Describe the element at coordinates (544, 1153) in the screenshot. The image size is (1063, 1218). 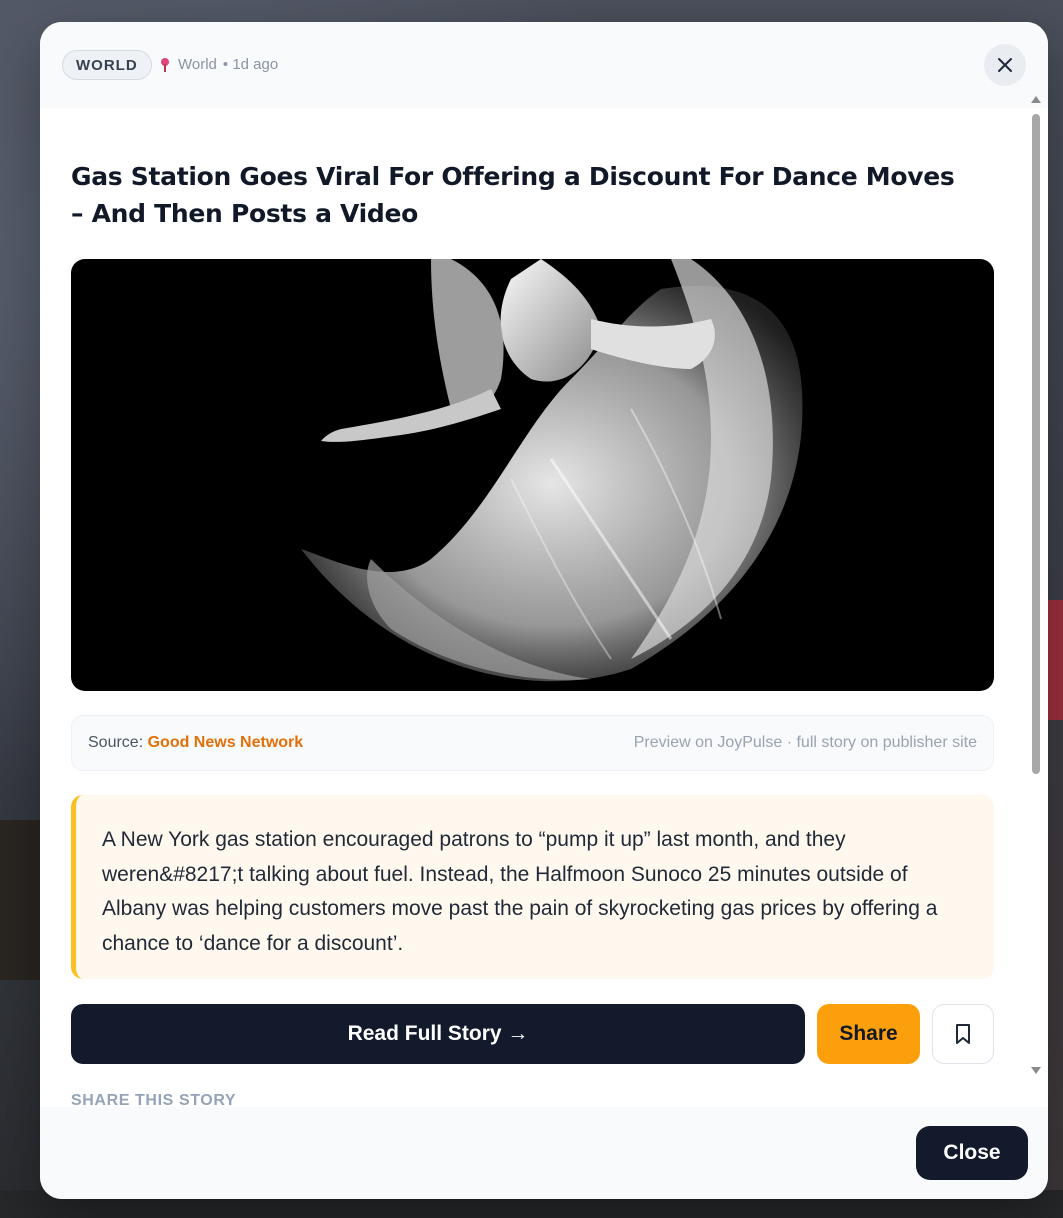
I see `modal-footer: Close` at that location.